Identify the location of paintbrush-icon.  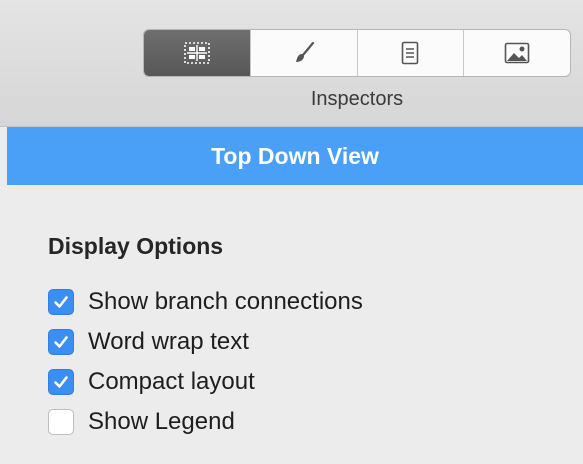
(304, 53).